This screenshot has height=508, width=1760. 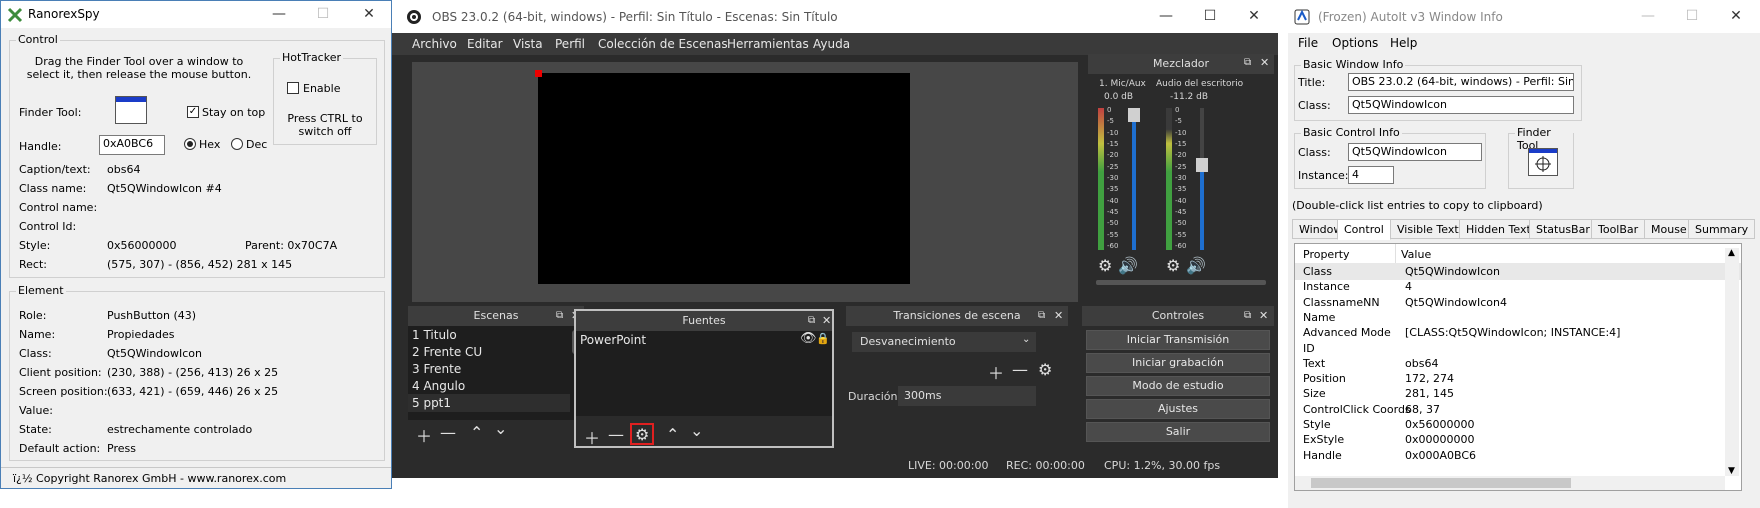 What do you see at coordinates (768, 44) in the screenshot?
I see `menu-herramientas: Herramientas` at bounding box center [768, 44].